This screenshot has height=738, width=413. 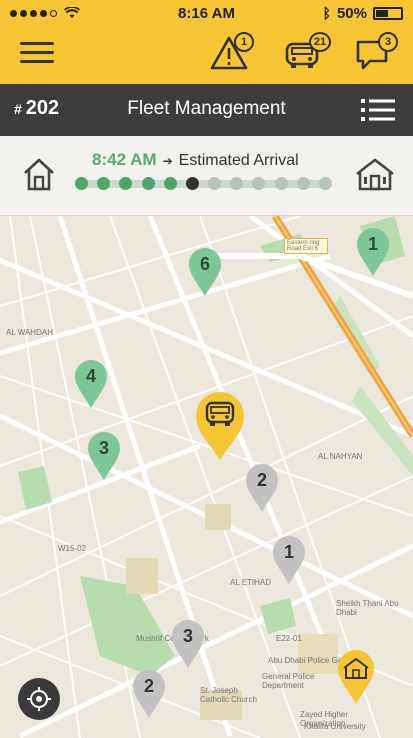 I want to click on top-toolbar: 1 21 3, so click(x=206, y=55).